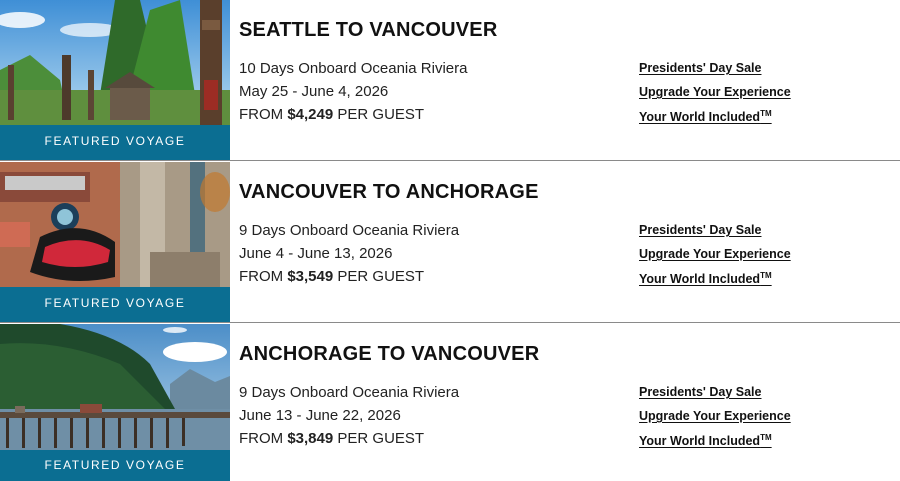 The image size is (900, 481). I want to click on totem-poles-forest-photo, so click(115, 63).